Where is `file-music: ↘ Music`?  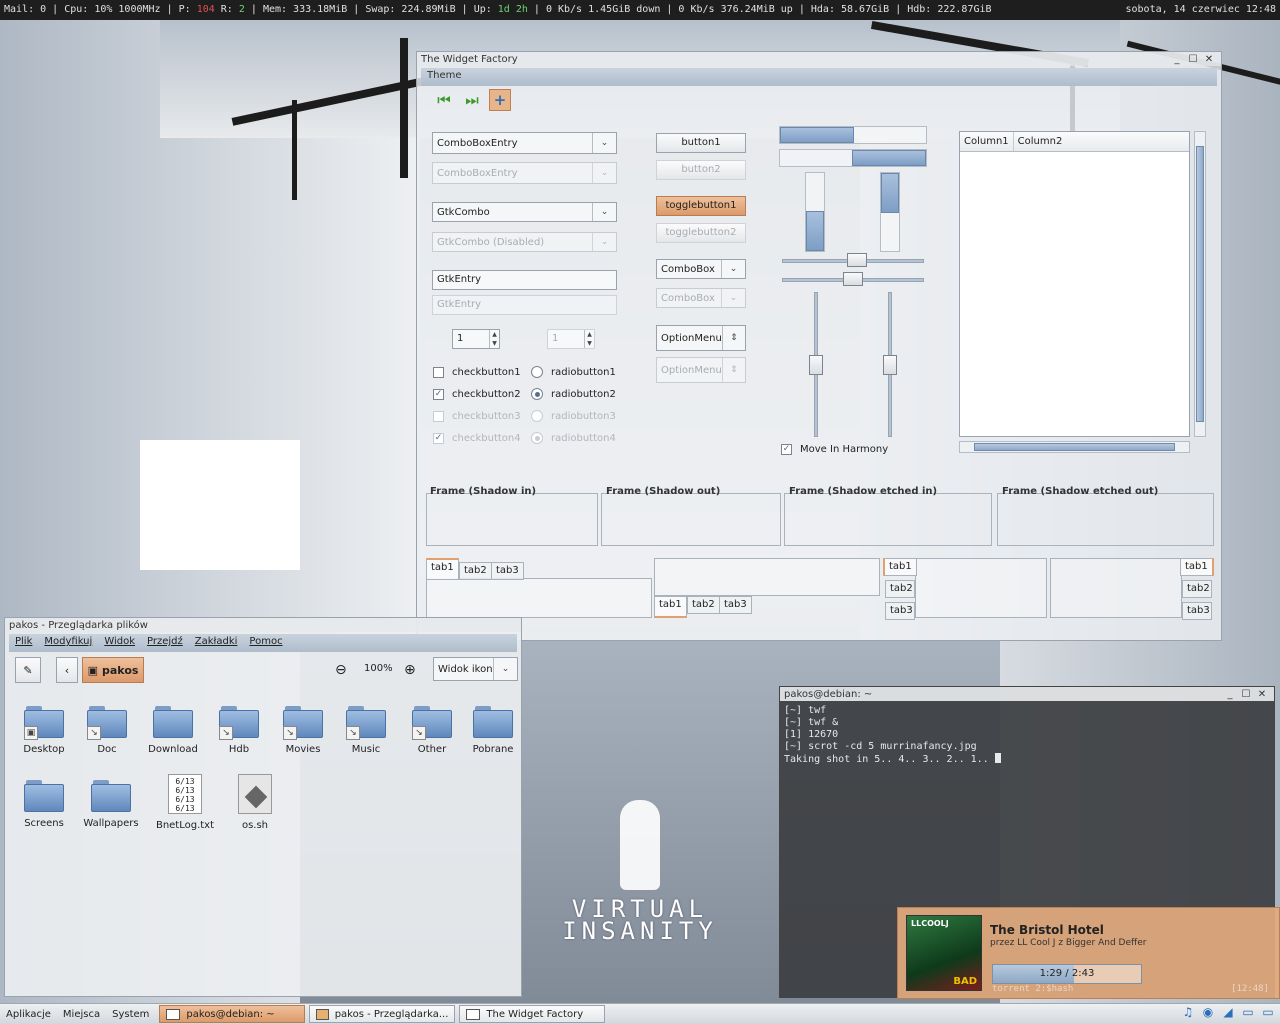 file-music: ↘ Music is located at coordinates (366, 730).